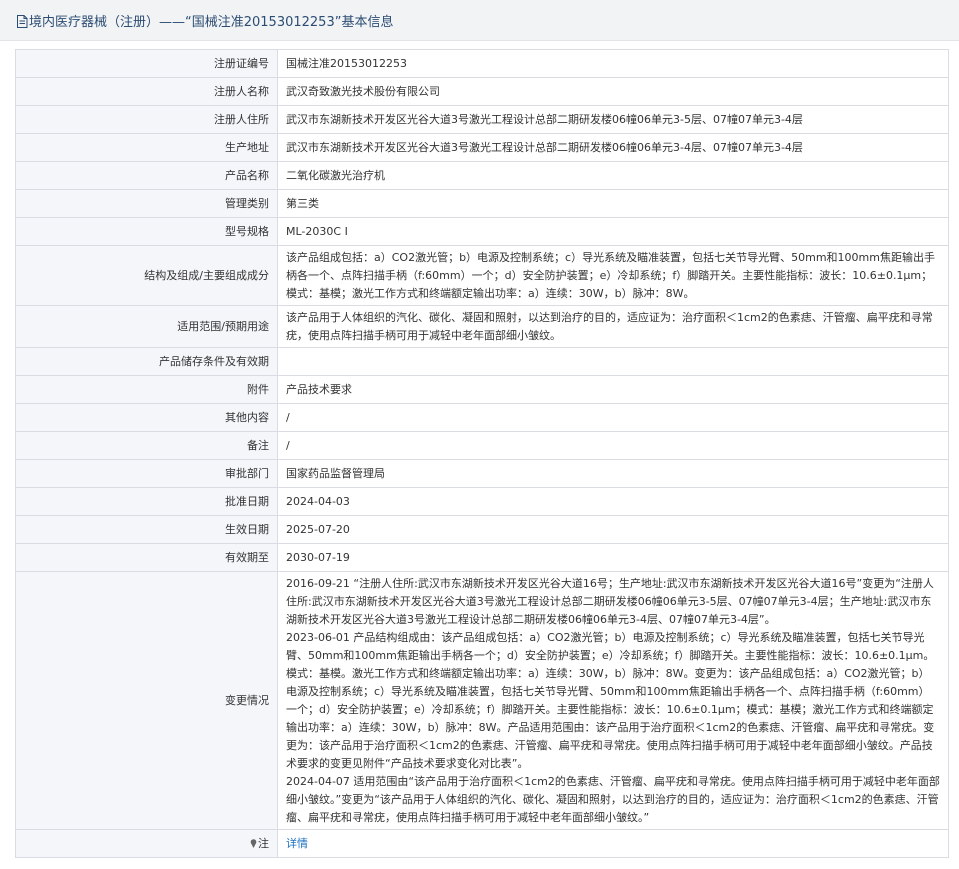 Image resolution: width=959 pixels, height=869 pixels. I want to click on table-row: 批准日期 2024-04-03, so click(482, 501).